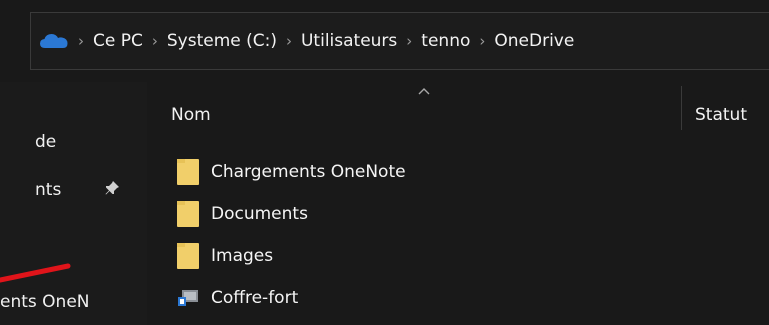  I want to click on column-divider, so click(681, 108).